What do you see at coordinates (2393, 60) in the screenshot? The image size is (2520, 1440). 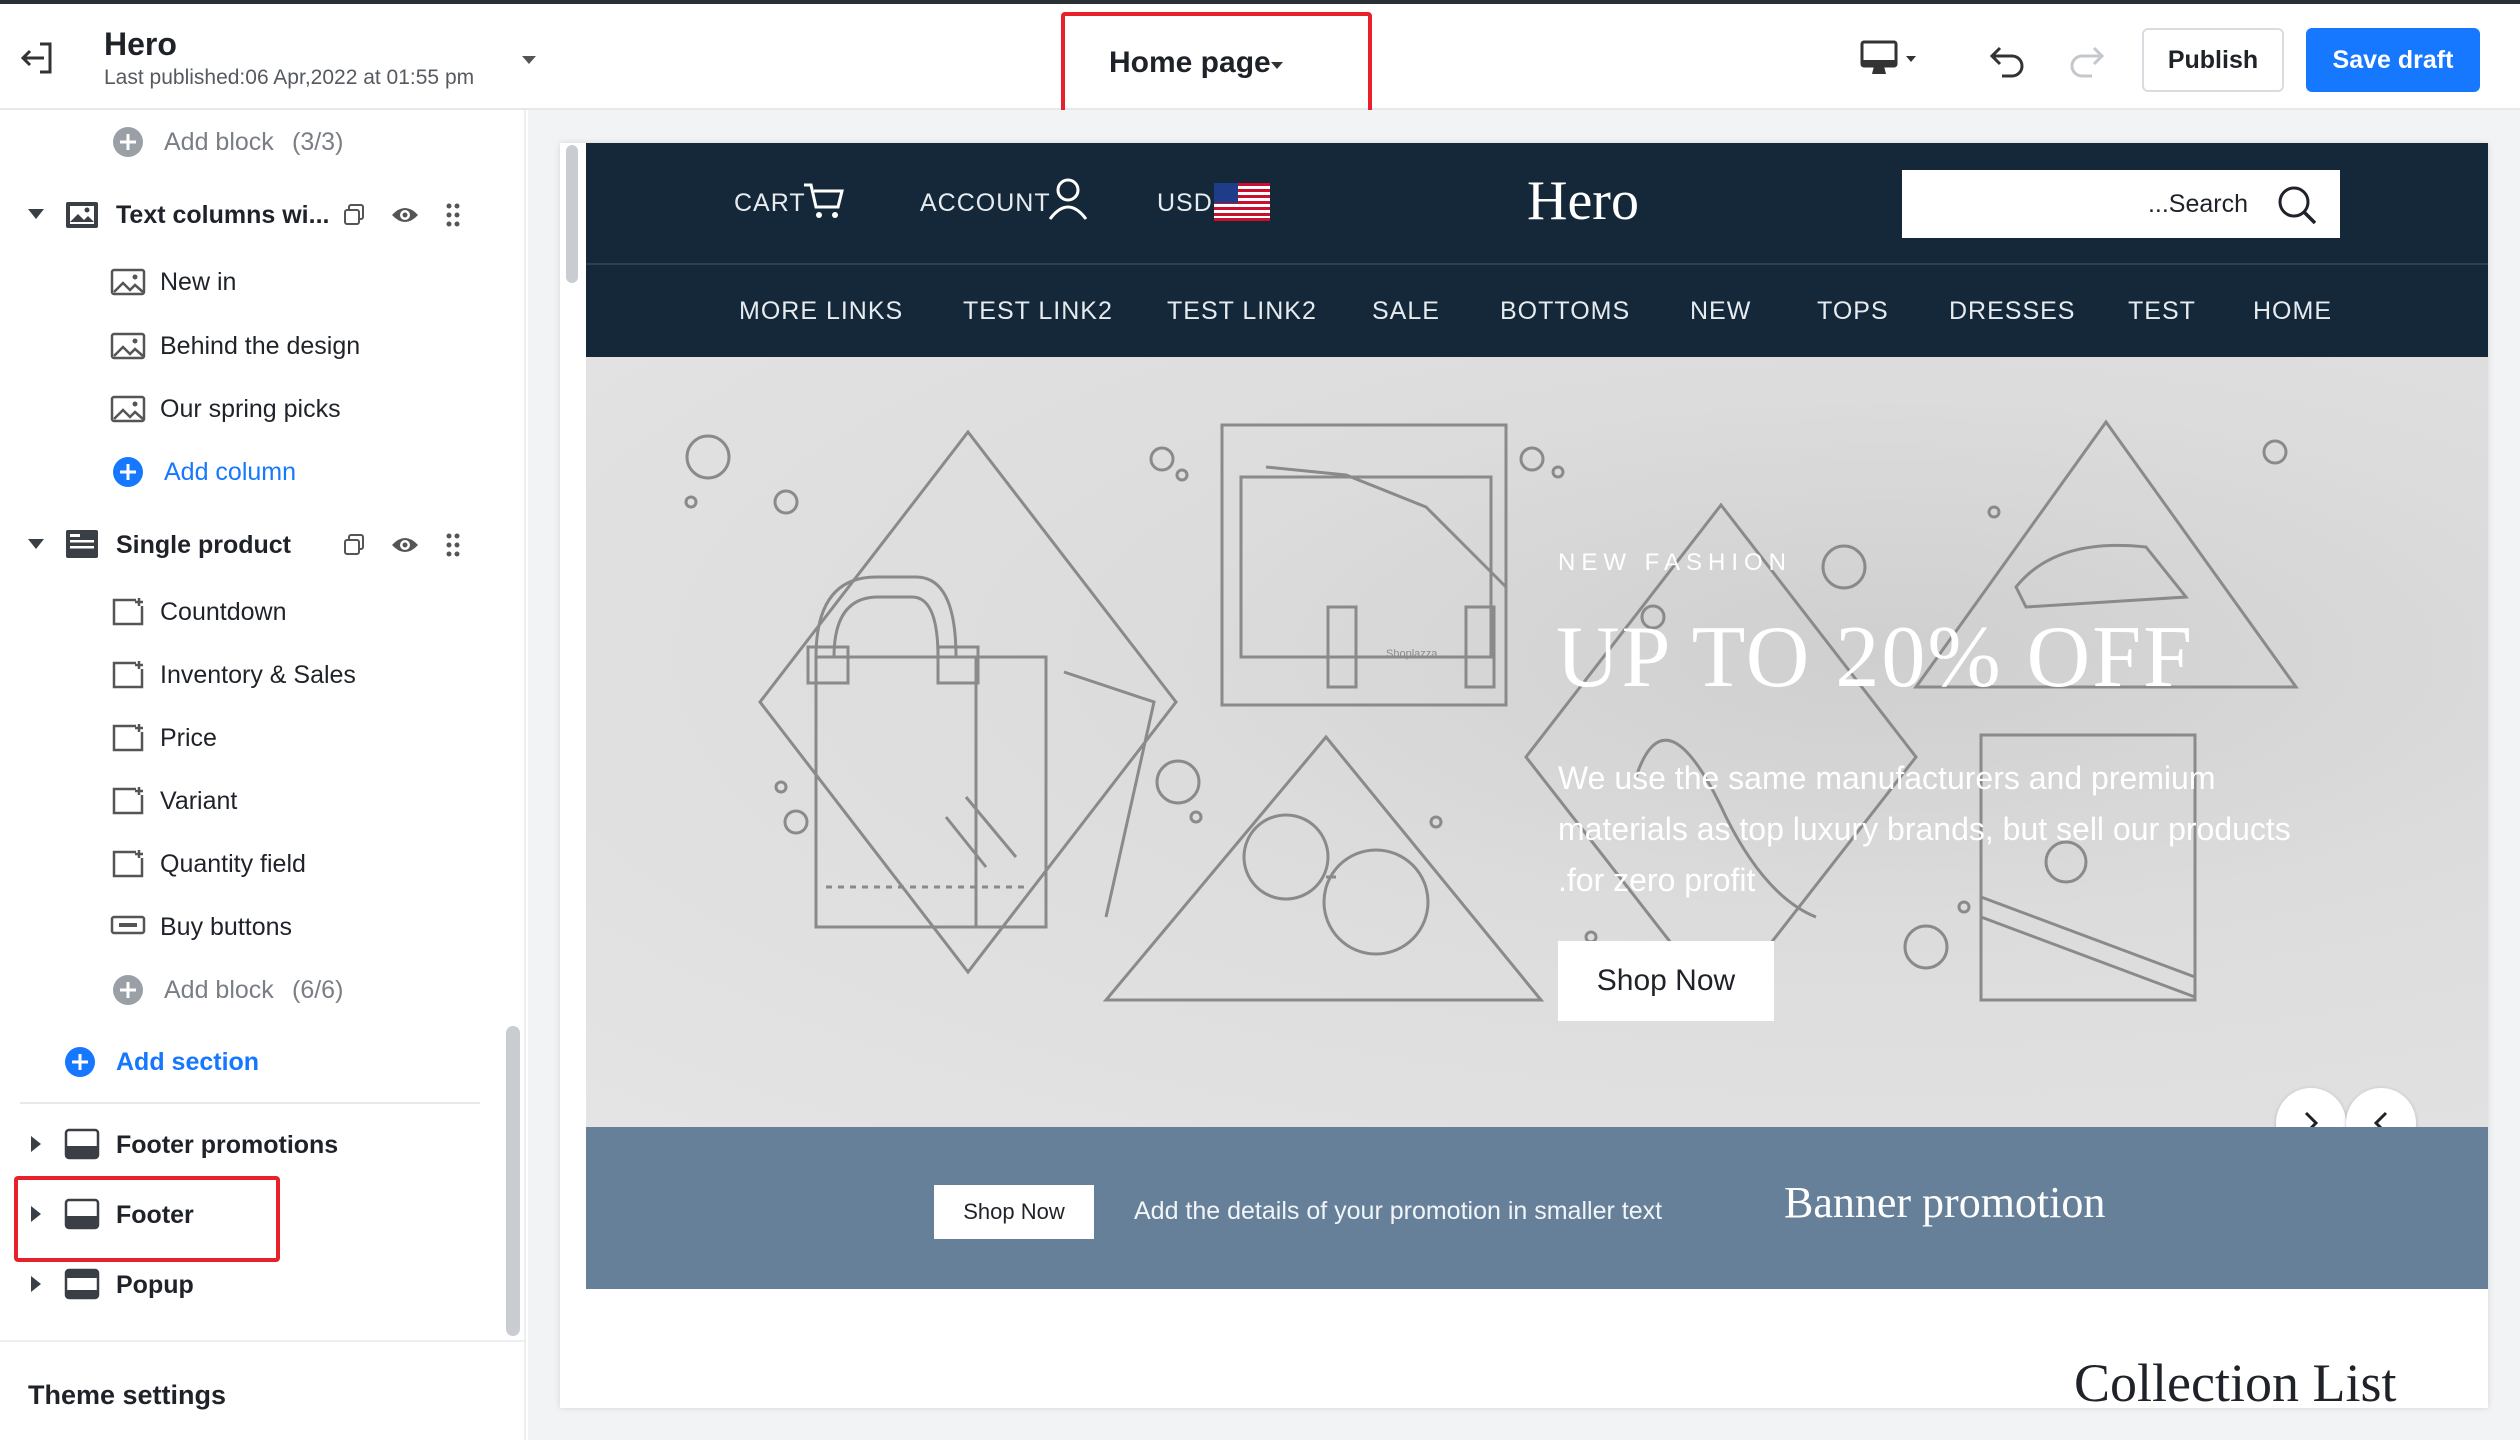 I see `save-draft-button: Save draft` at bounding box center [2393, 60].